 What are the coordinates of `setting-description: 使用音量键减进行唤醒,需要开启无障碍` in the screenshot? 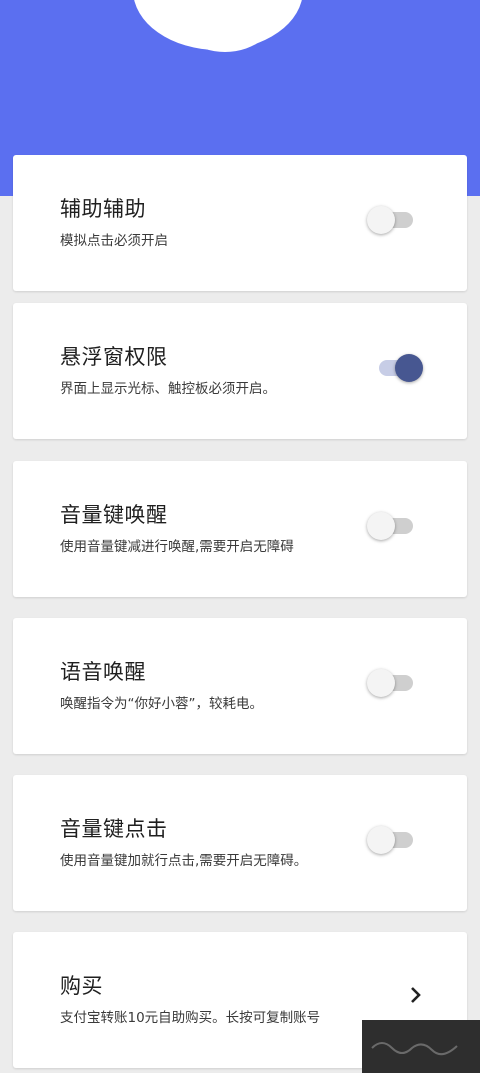 It's located at (177, 547).